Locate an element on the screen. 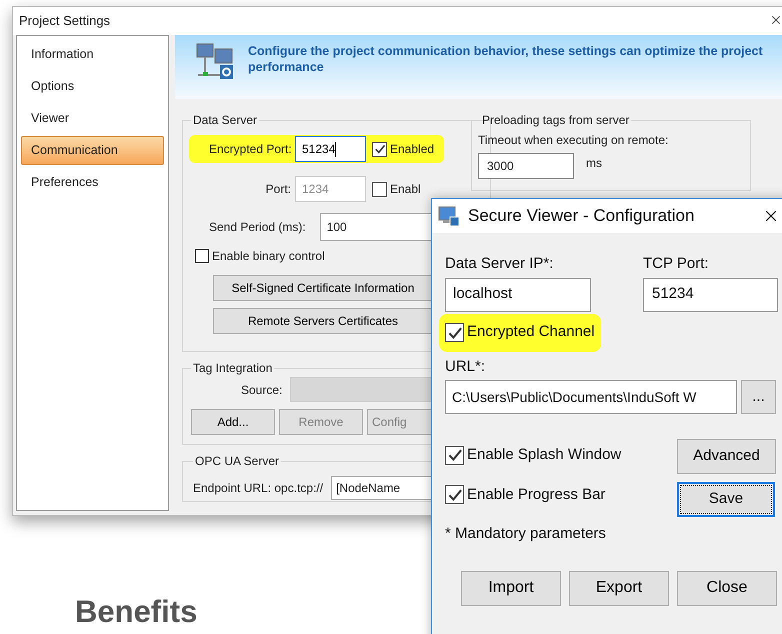 The height and width of the screenshot is (634, 782). field-label: Source: is located at coordinates (261, 390).